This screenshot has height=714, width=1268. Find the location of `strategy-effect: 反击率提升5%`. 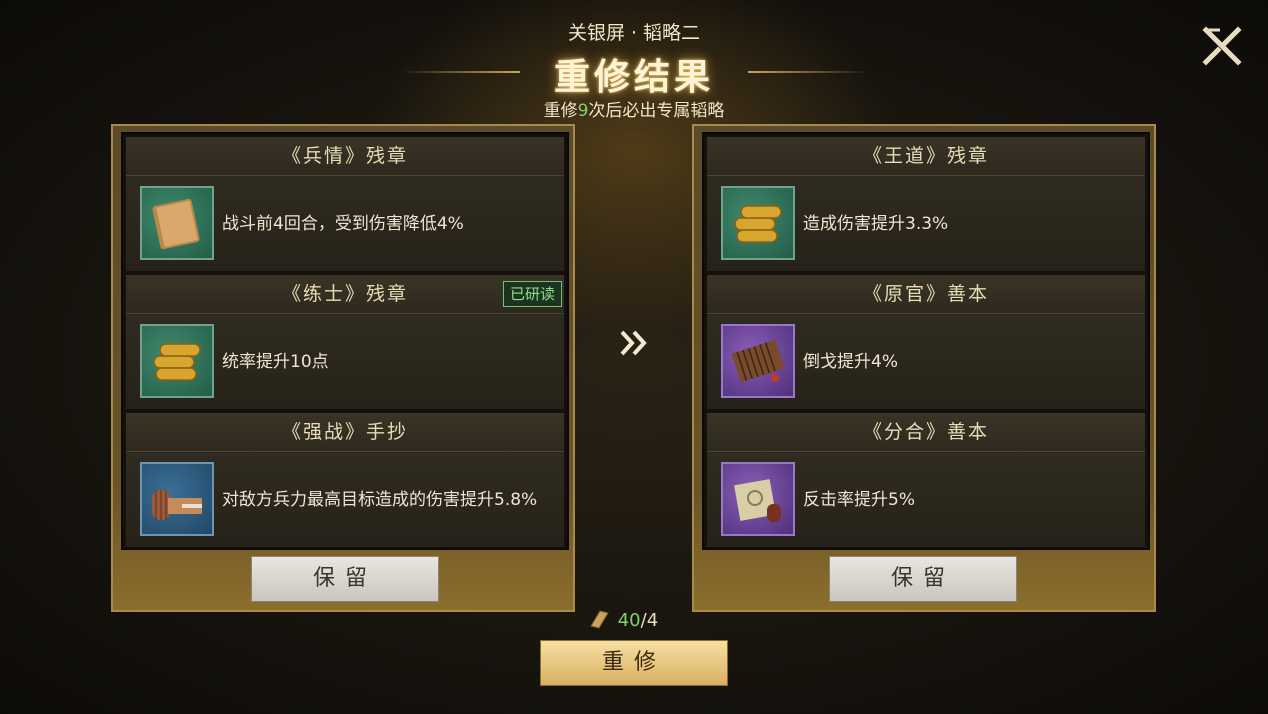

strategy-effect: 反击率提升5% is located at coordinates (859, 500).